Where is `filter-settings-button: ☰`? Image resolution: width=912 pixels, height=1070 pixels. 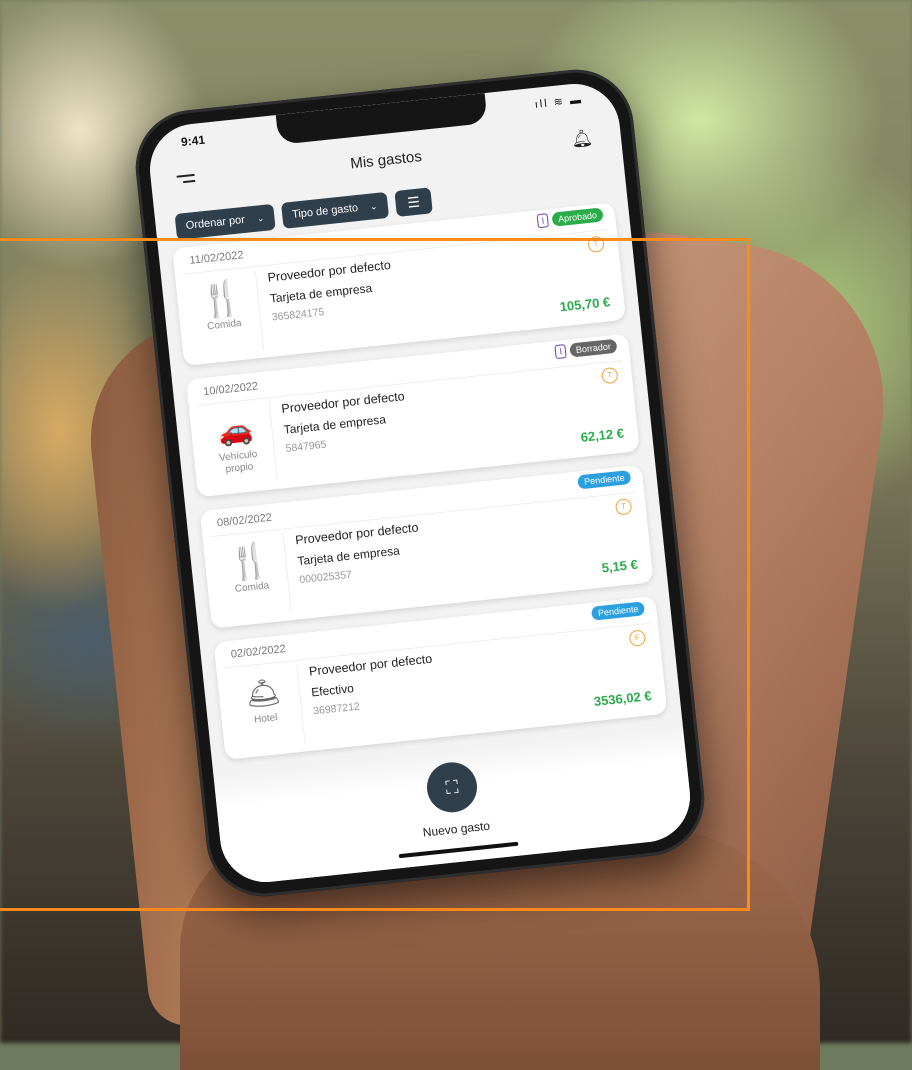
filter-settings-button: ☰ is located at coordinates (414, 202).